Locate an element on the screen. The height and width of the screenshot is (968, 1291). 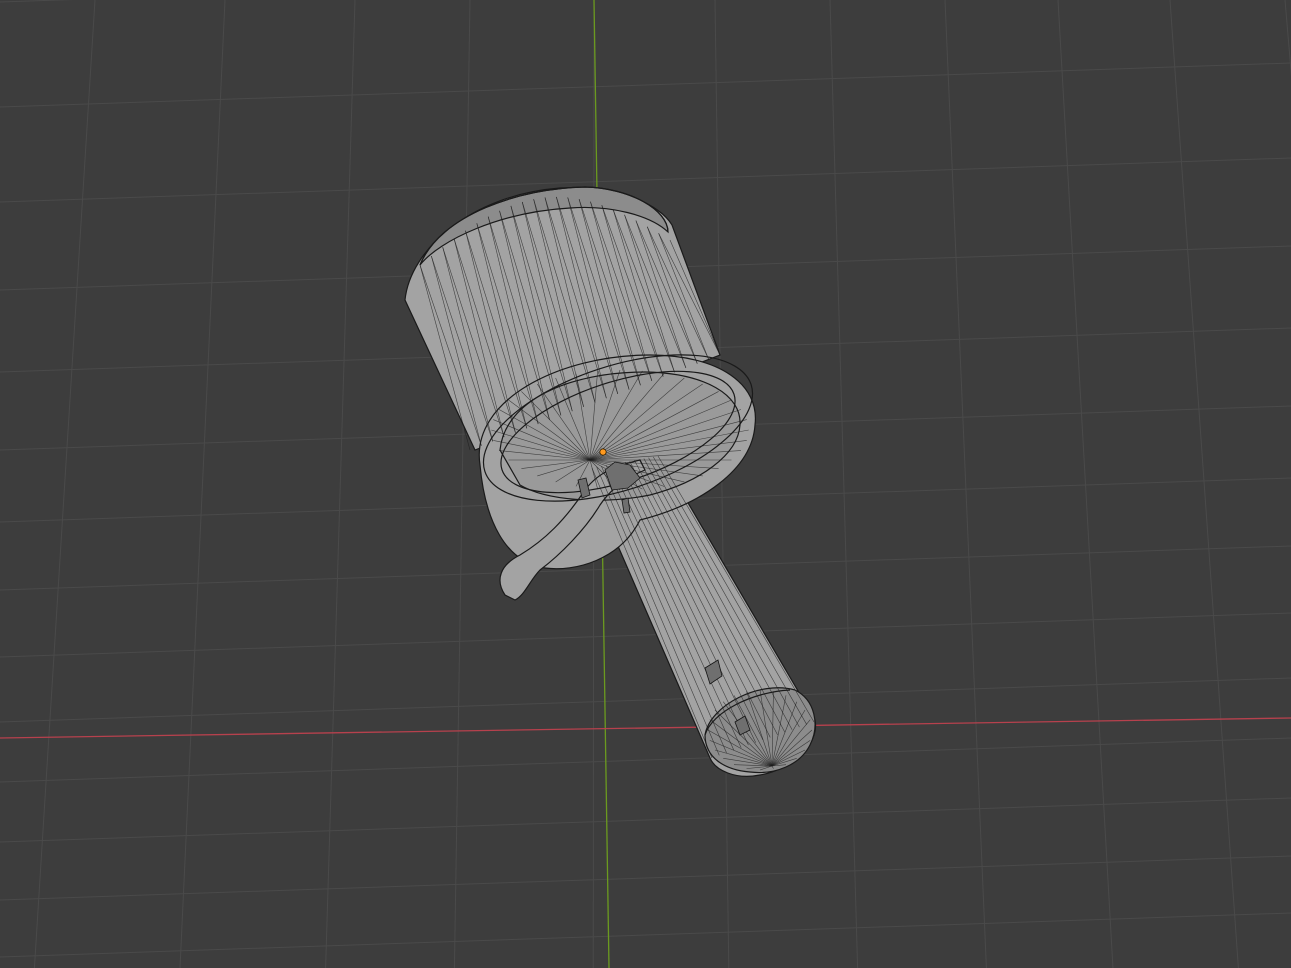
x-axis-line is located at coordinates (645, 728).